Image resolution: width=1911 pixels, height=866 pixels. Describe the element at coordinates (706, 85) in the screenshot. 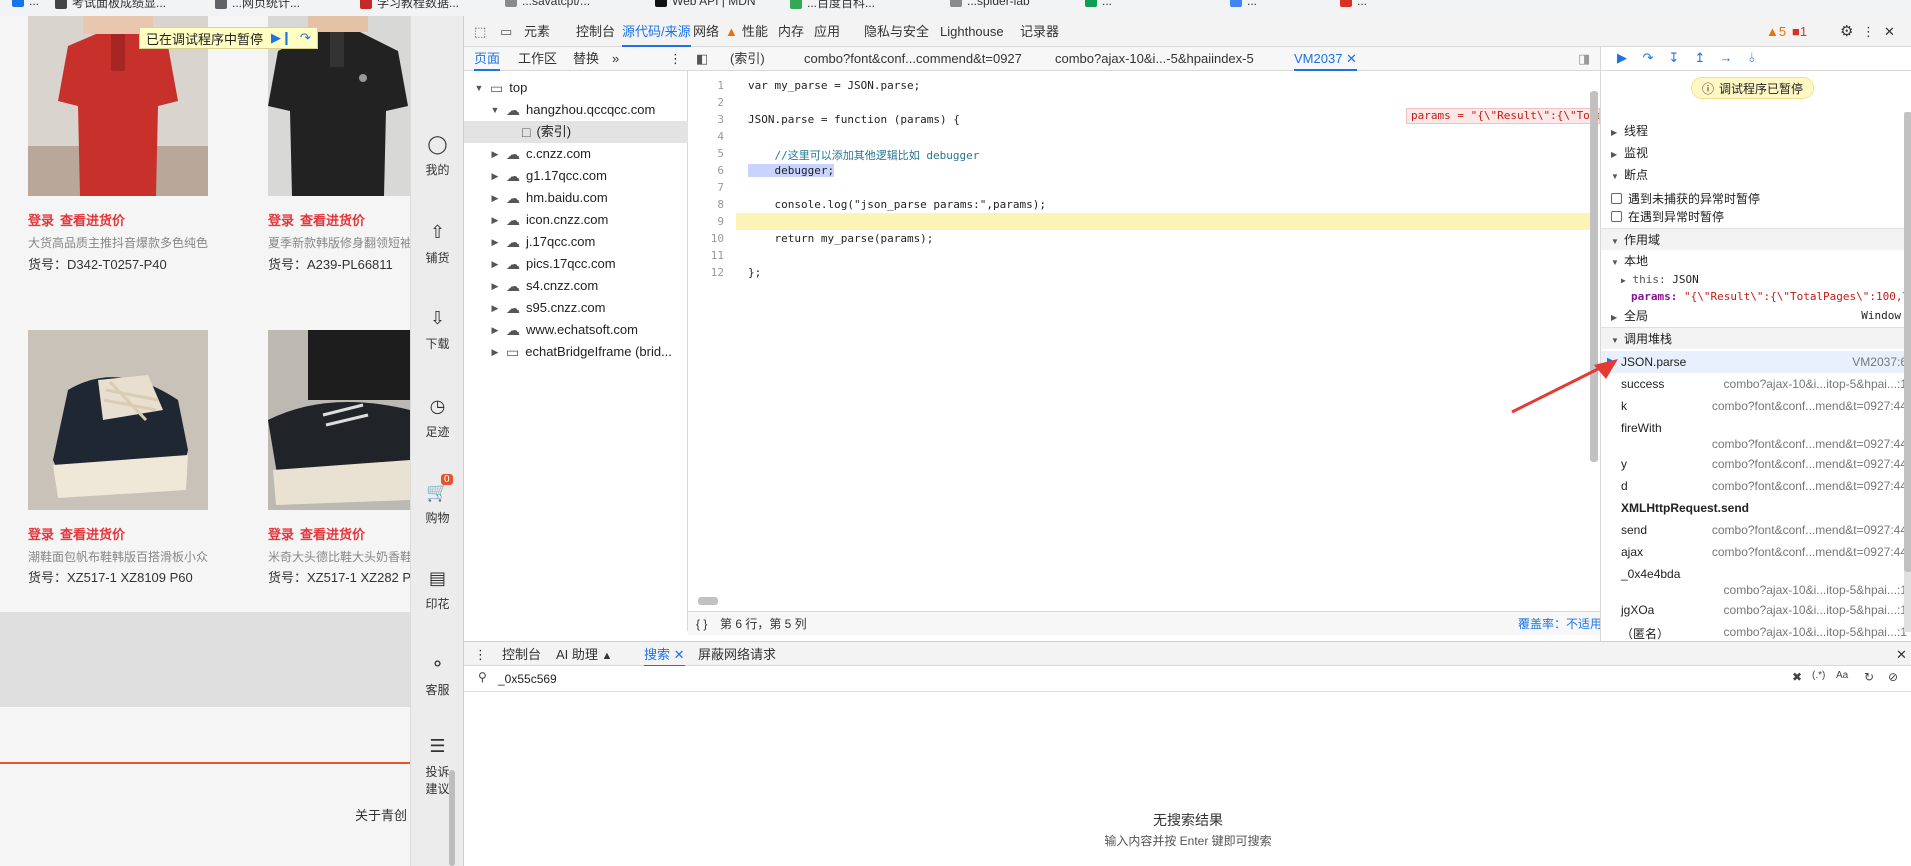

I see `line-number: 1` at that location.